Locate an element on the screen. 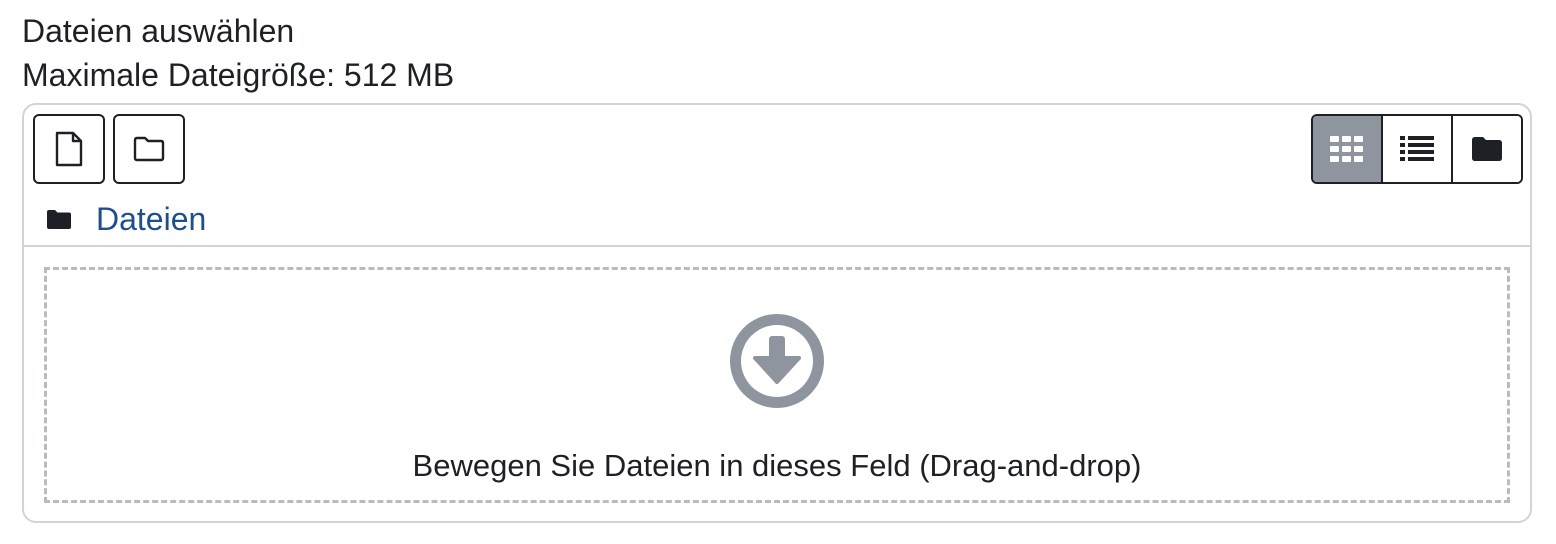 The image size is (1556, 544). folder-icon is located at coordinates (59, 219).